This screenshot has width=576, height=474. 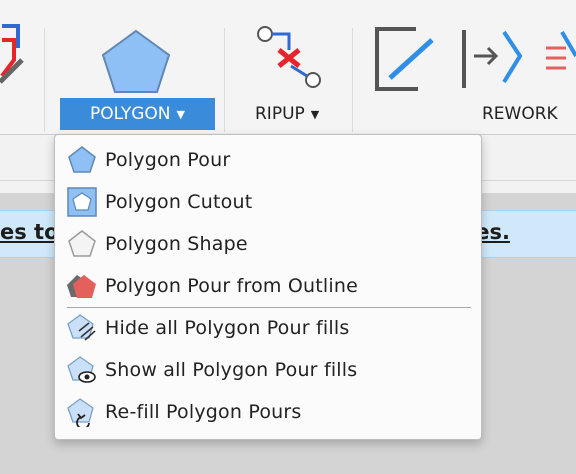 I want to click on split-icon, so click(x=408, y=59).